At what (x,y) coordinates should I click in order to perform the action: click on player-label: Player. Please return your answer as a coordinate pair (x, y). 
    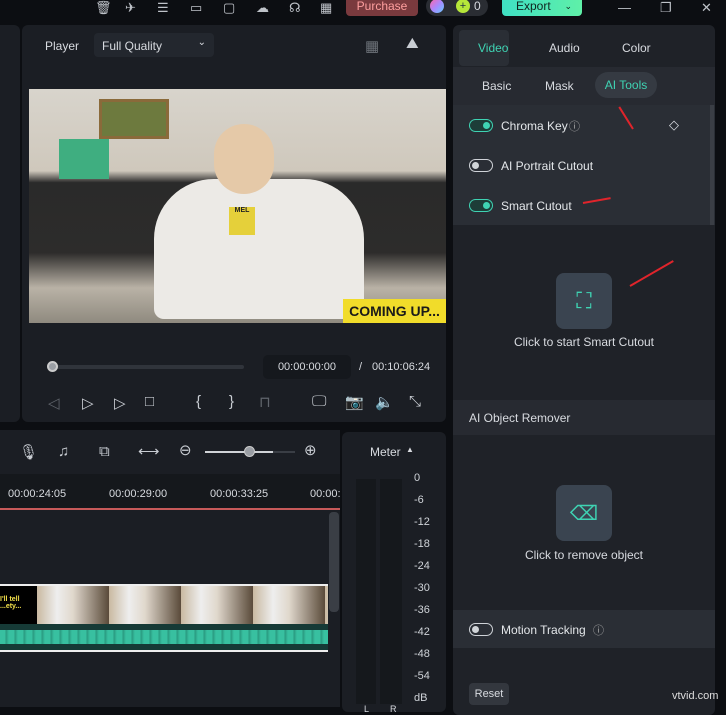
    Looking at the image, I should click on (62, 46).